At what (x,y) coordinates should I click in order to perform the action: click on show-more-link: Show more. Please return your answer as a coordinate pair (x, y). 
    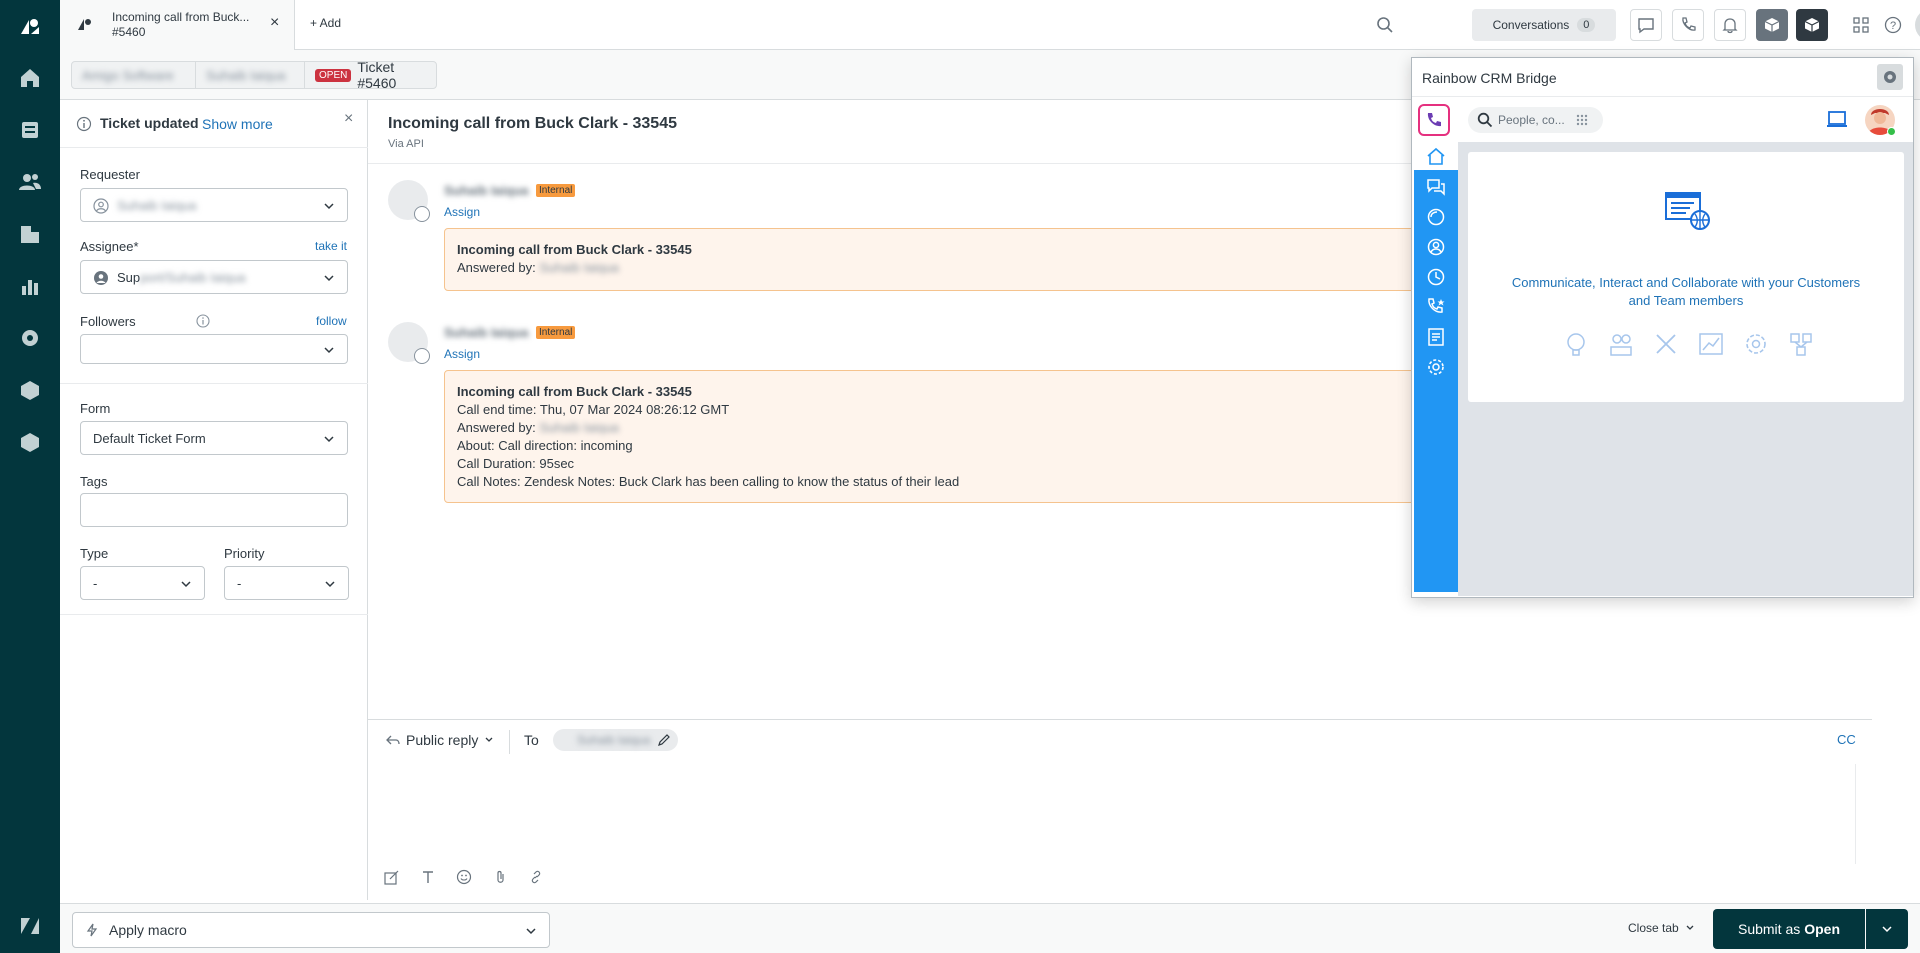
    Looking at the image, I should click on (237, 124).